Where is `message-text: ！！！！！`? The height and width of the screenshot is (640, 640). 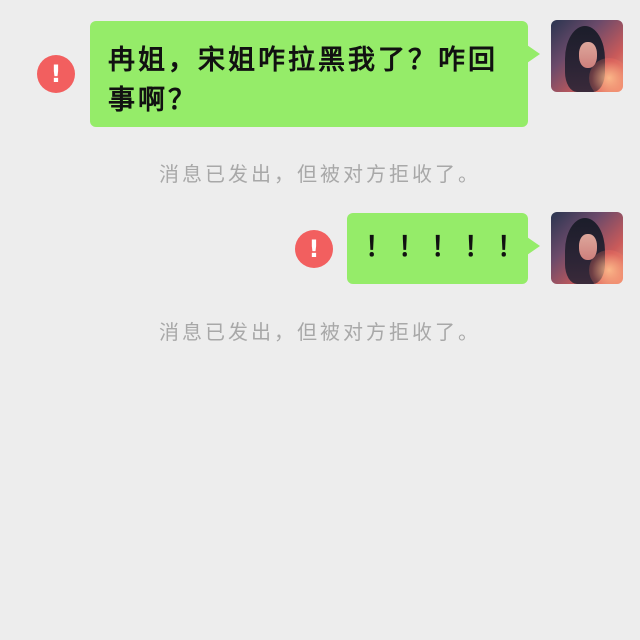 message-text: ！！！！！ is located at coordinates (447, 247).